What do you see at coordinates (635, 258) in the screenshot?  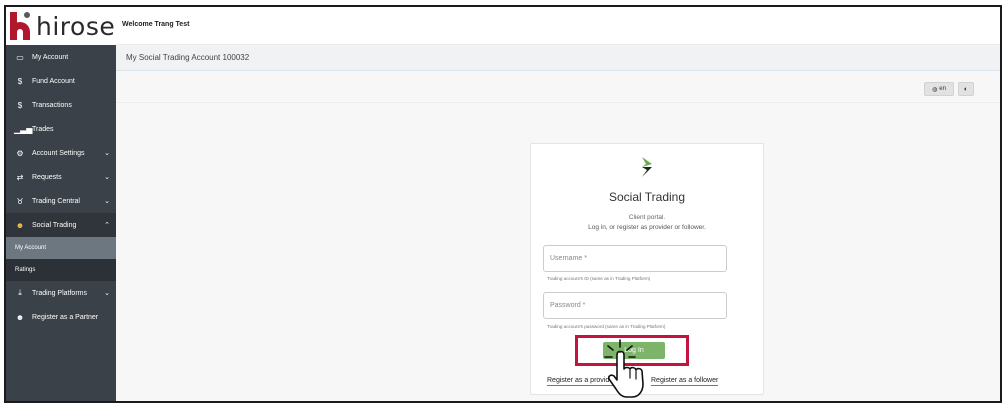 I see `username-field: Username *` at bounding box center [635, 258].